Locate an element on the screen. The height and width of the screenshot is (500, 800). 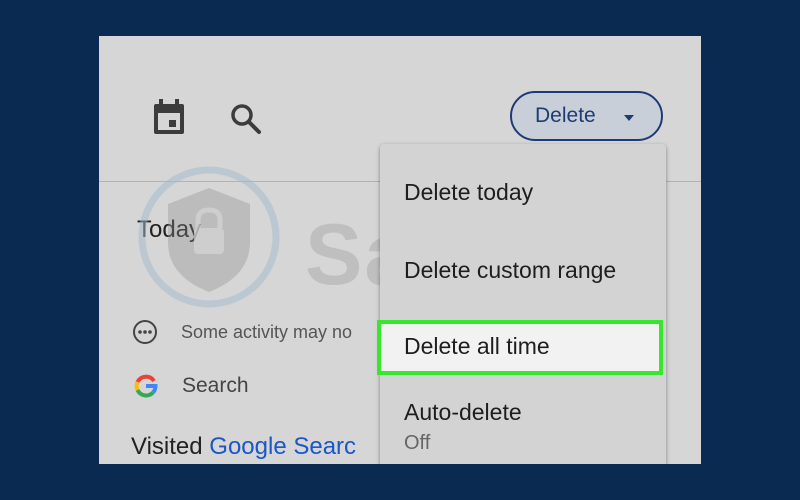
menu-item-delete-custom-range: Delete custom range is located at coordinates (510, 270).